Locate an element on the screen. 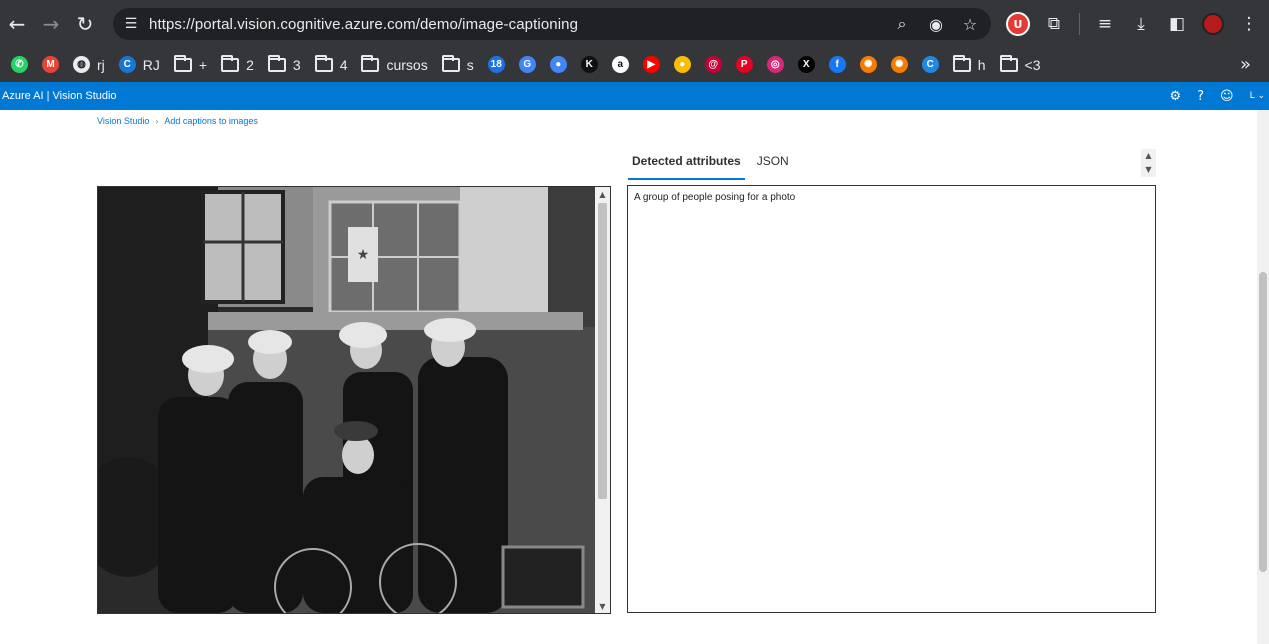 This screenshot has width=1269, height=644. bookmark-label: RJ is located at coordinates (151, 64).